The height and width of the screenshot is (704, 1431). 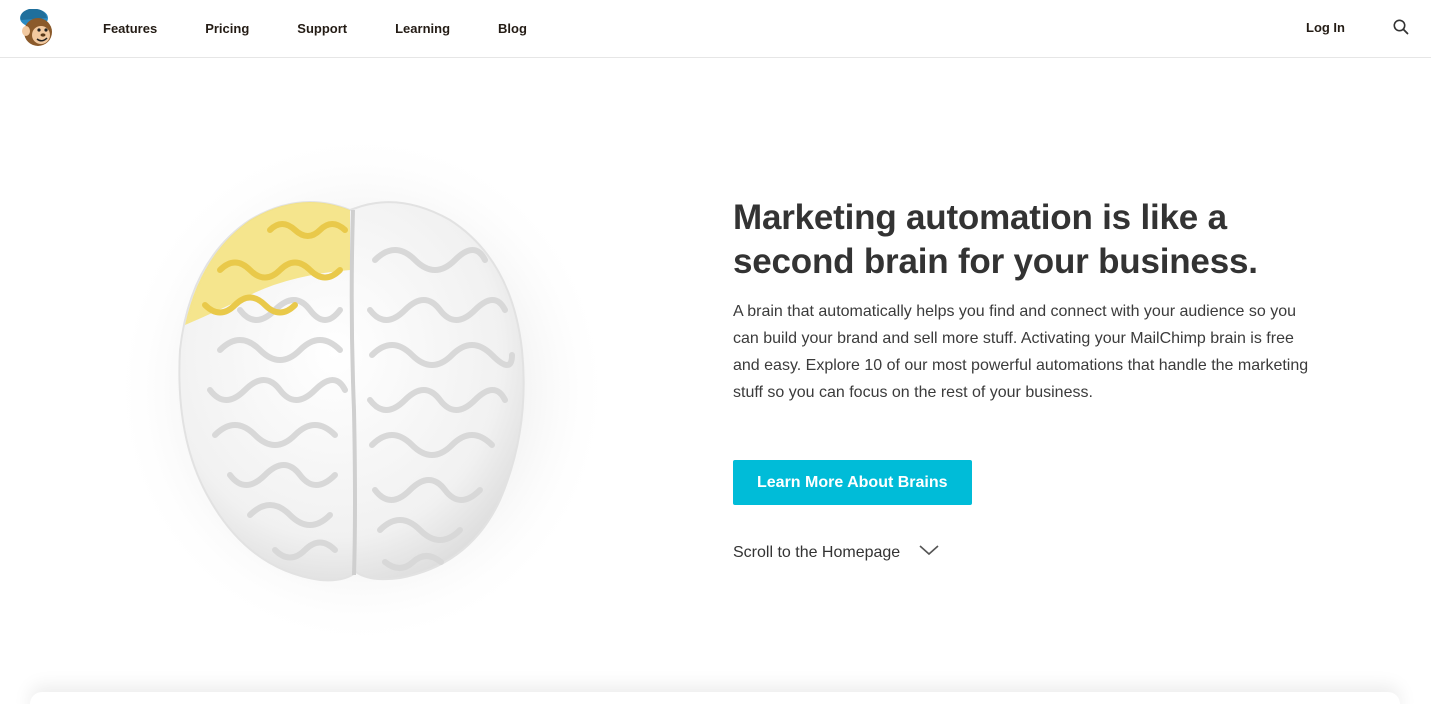 What do you see at coordinates (1325, 27) in the screenshot?
I see `login-link: Log In` at bounding box center [1325, 27].